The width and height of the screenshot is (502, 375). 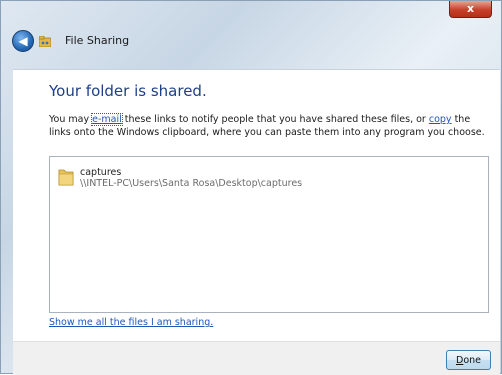 What do you see at coordinates (97, 40) in the screenshot?
I see `window-title: File Sharing` at bounding box center [97, 40].